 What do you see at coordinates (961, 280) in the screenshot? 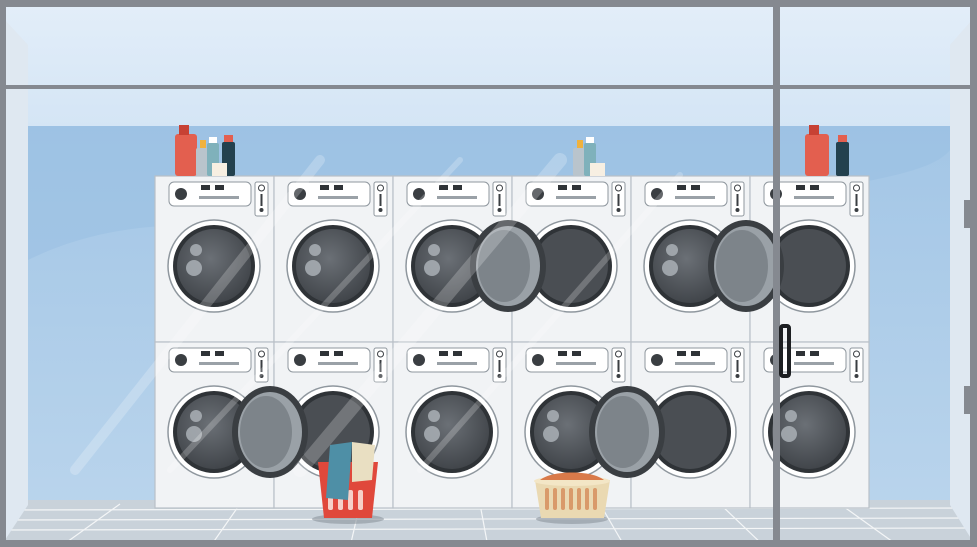
I see `right-window-panel` at bounding box center [961, 280].